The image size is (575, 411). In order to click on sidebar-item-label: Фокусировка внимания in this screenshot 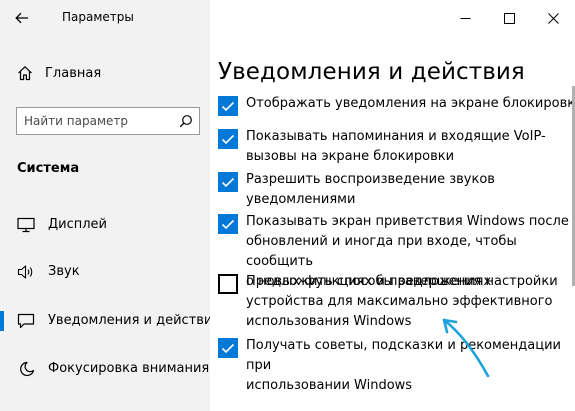, I will do `click(129, 368)`.